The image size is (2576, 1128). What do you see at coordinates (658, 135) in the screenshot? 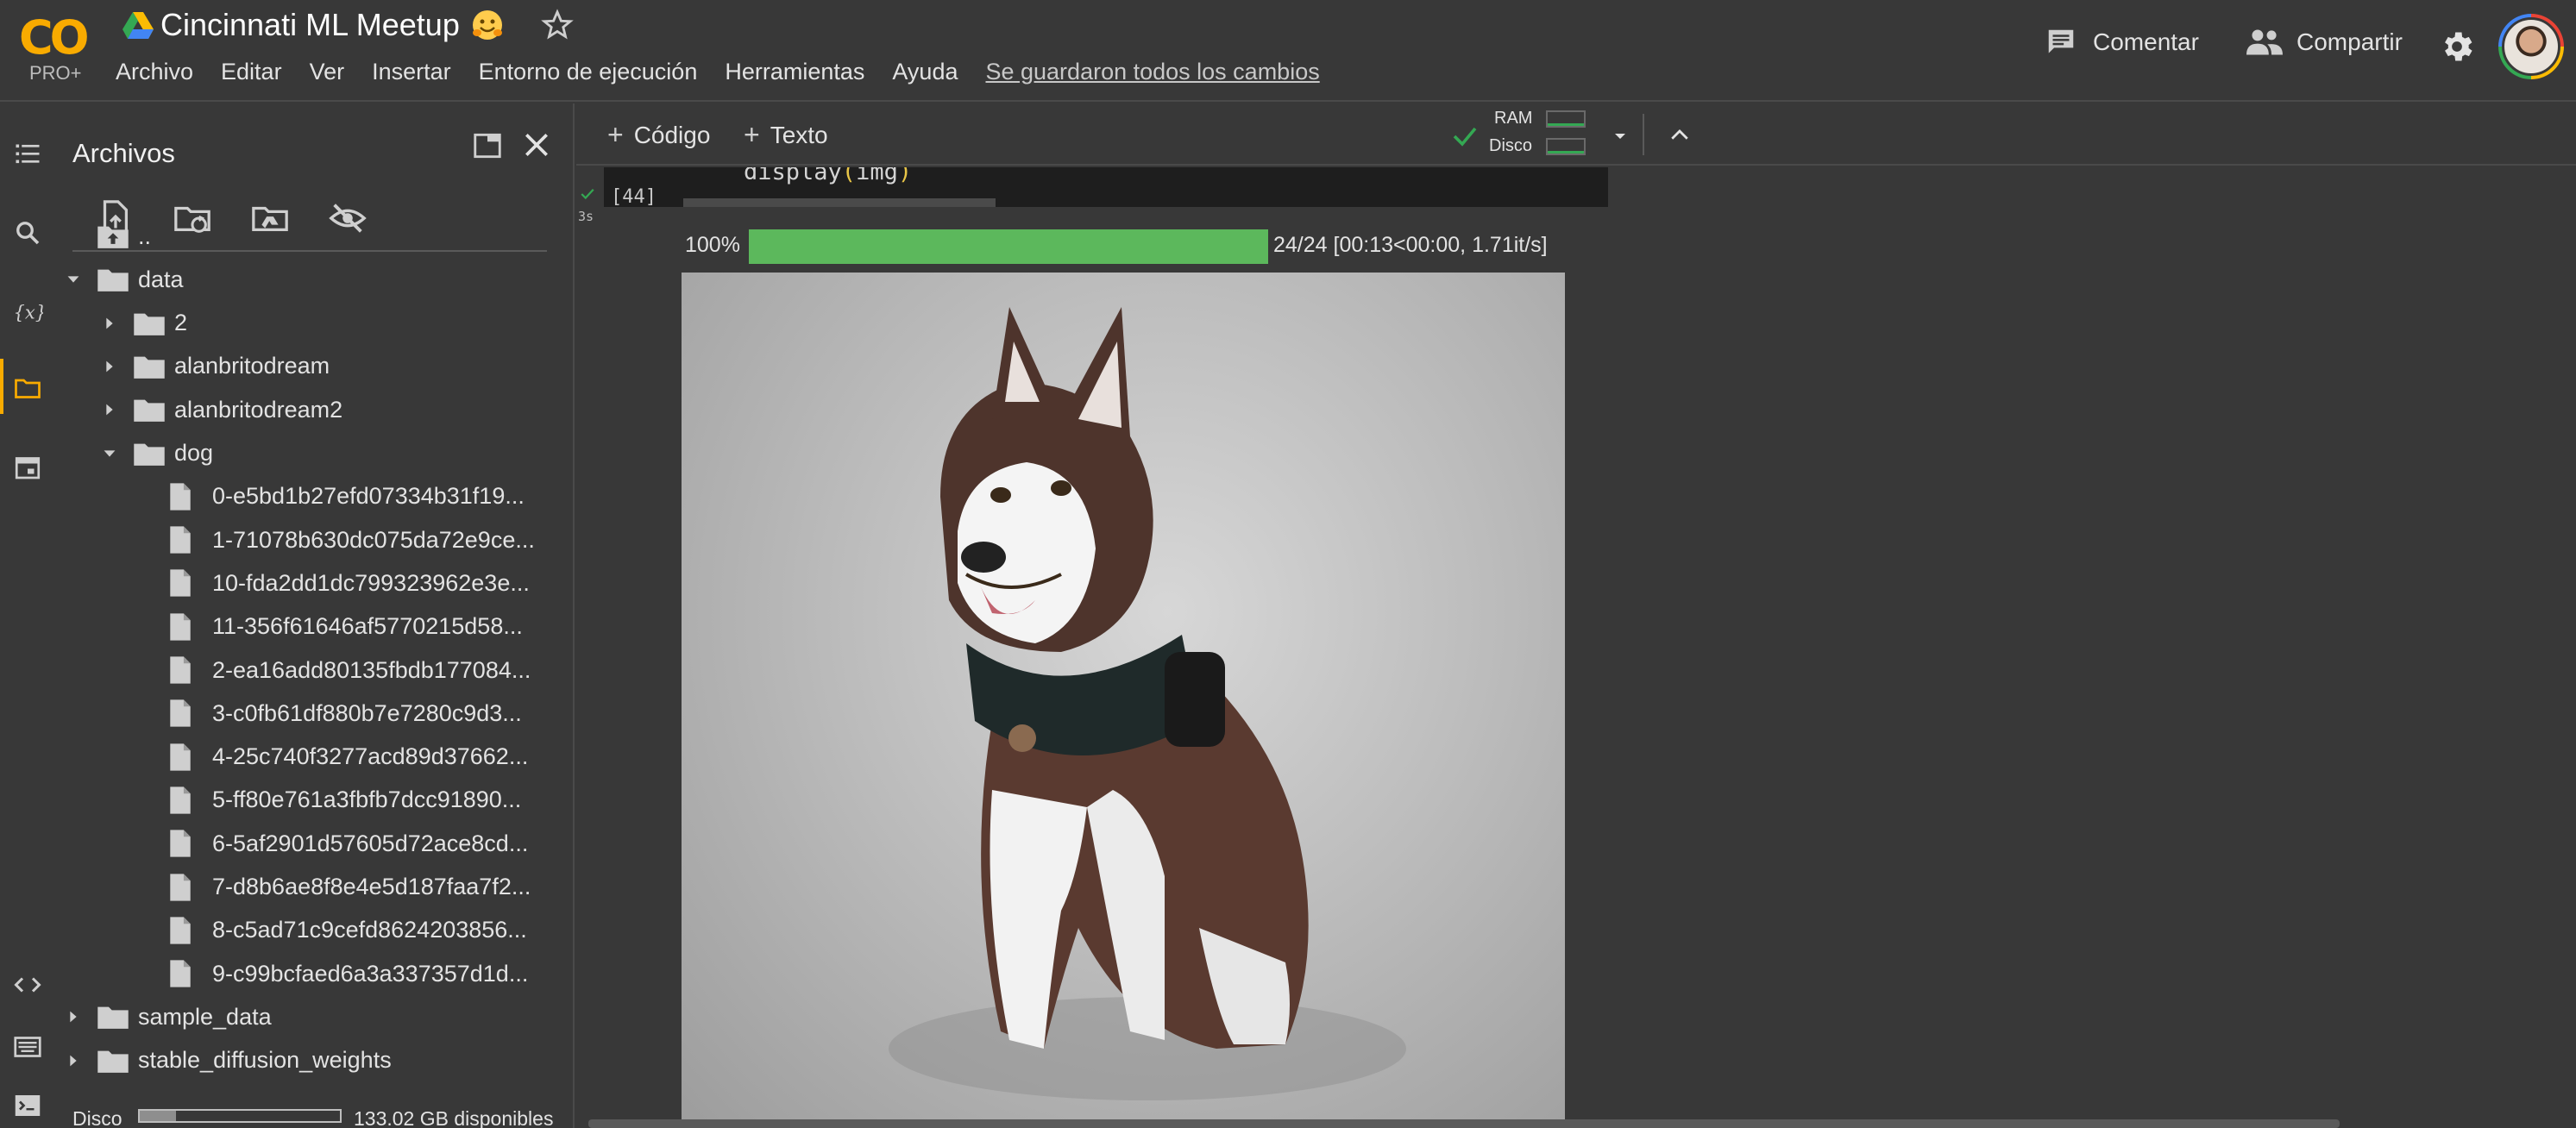
I see `add-code-button: + Código` at bounding box center [658, 135].